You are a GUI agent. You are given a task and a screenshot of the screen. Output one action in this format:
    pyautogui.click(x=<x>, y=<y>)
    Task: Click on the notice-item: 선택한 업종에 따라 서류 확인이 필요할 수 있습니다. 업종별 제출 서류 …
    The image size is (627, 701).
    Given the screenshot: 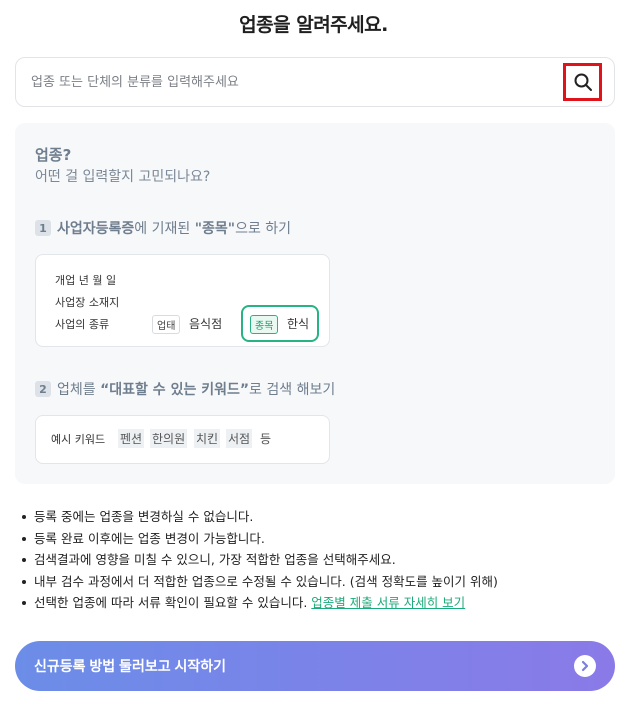 What is the action you would take?
    pyautogui.click(x=259, y=603)
    